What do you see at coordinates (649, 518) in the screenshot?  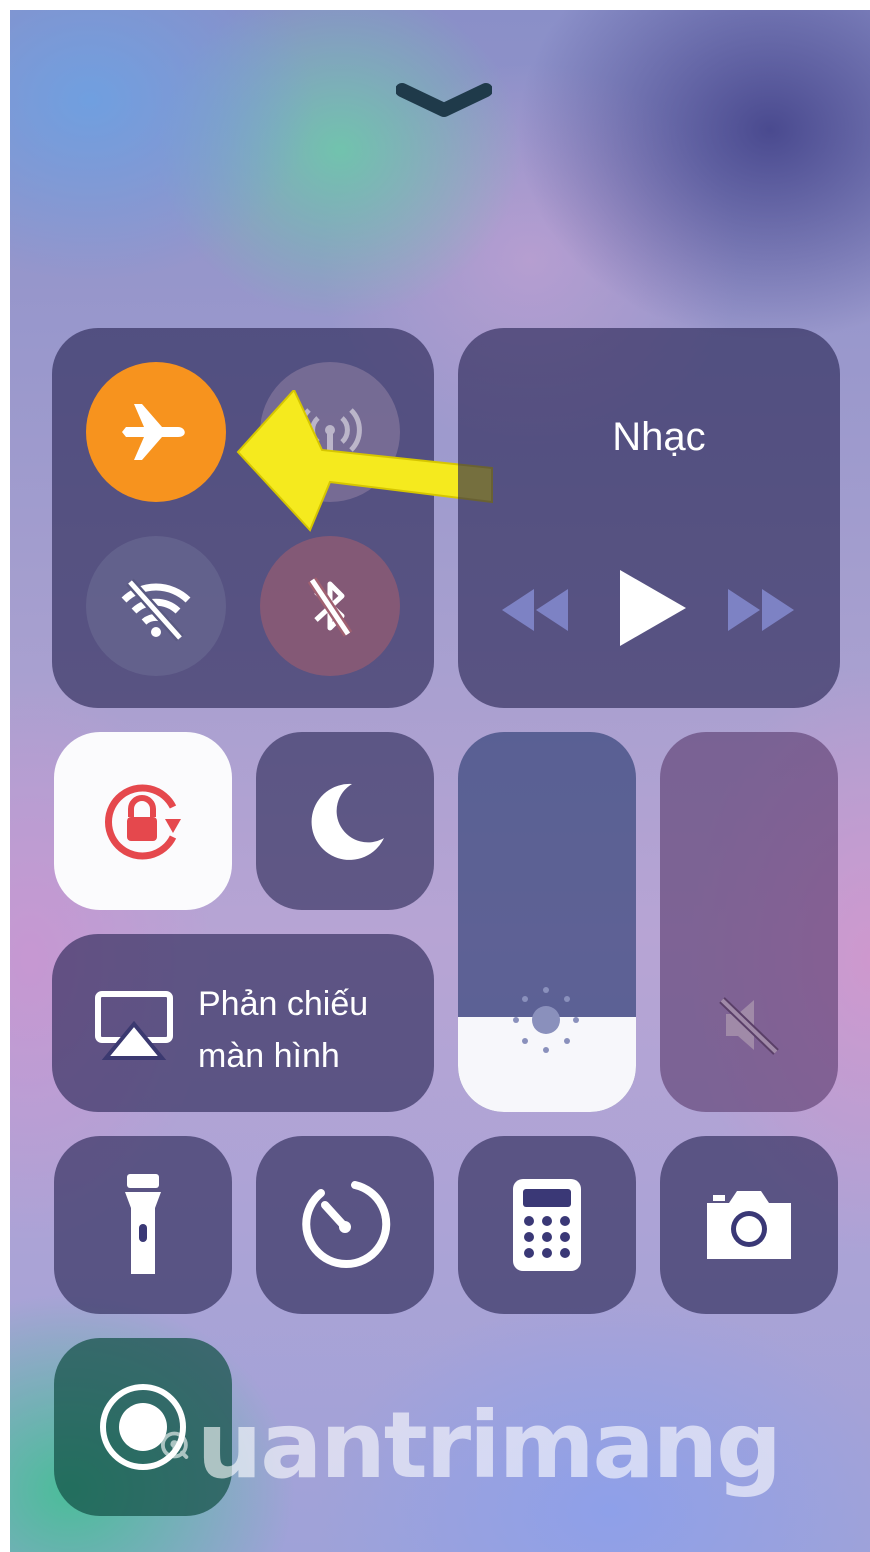 I see `music-panel` at bounding box center [649, 518].